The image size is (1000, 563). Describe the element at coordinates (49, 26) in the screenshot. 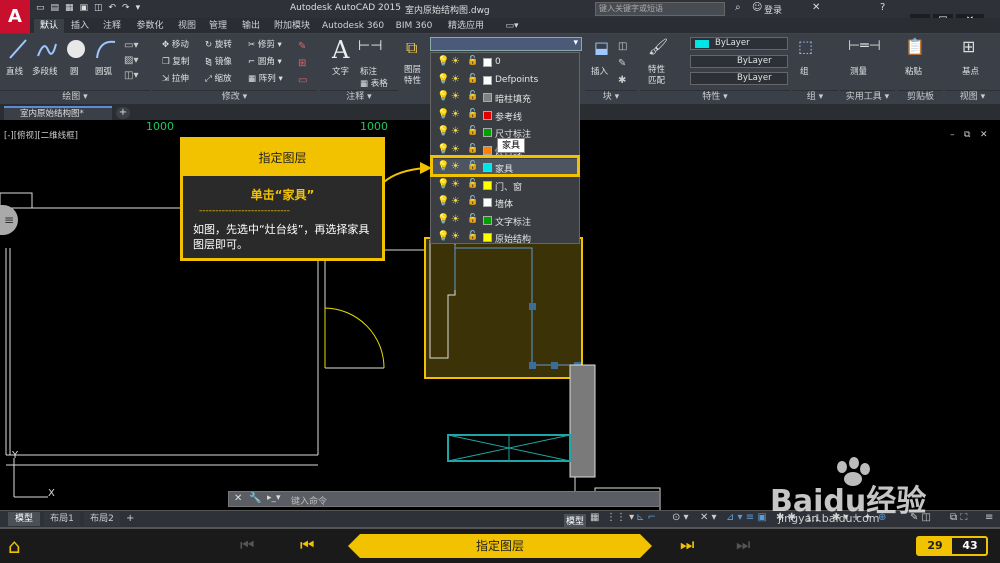

I see `tab-default: 默认` at that location.